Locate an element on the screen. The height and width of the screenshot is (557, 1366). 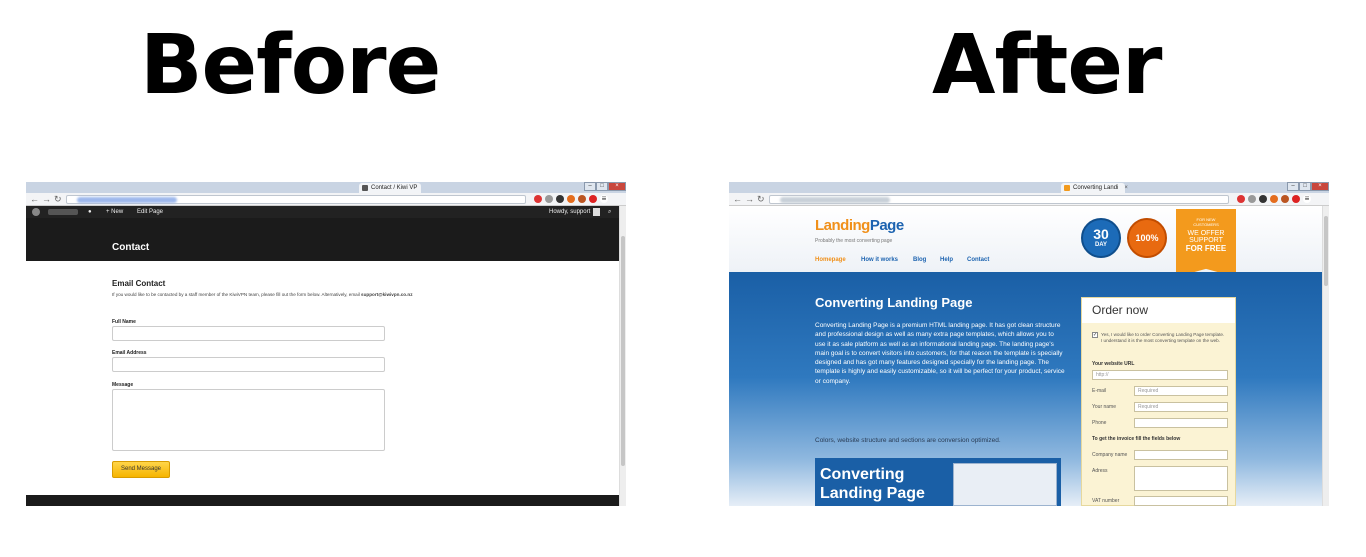
message-label: Message is located at coordinates (123, 385).